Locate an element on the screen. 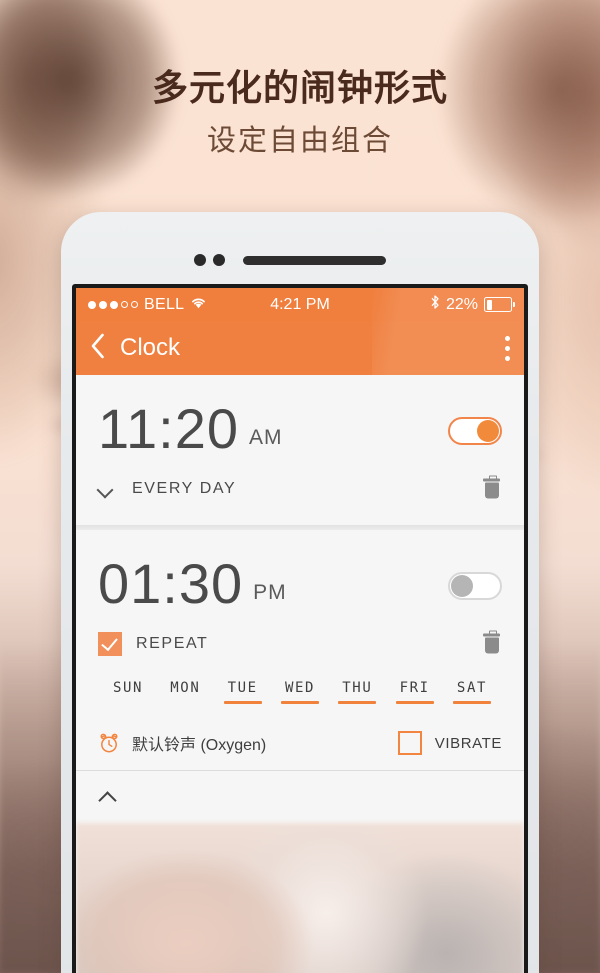 This screenshot has width=600, height=973. alarm-1-time-row: 11:20 AM is located at coordinates (300, 426).